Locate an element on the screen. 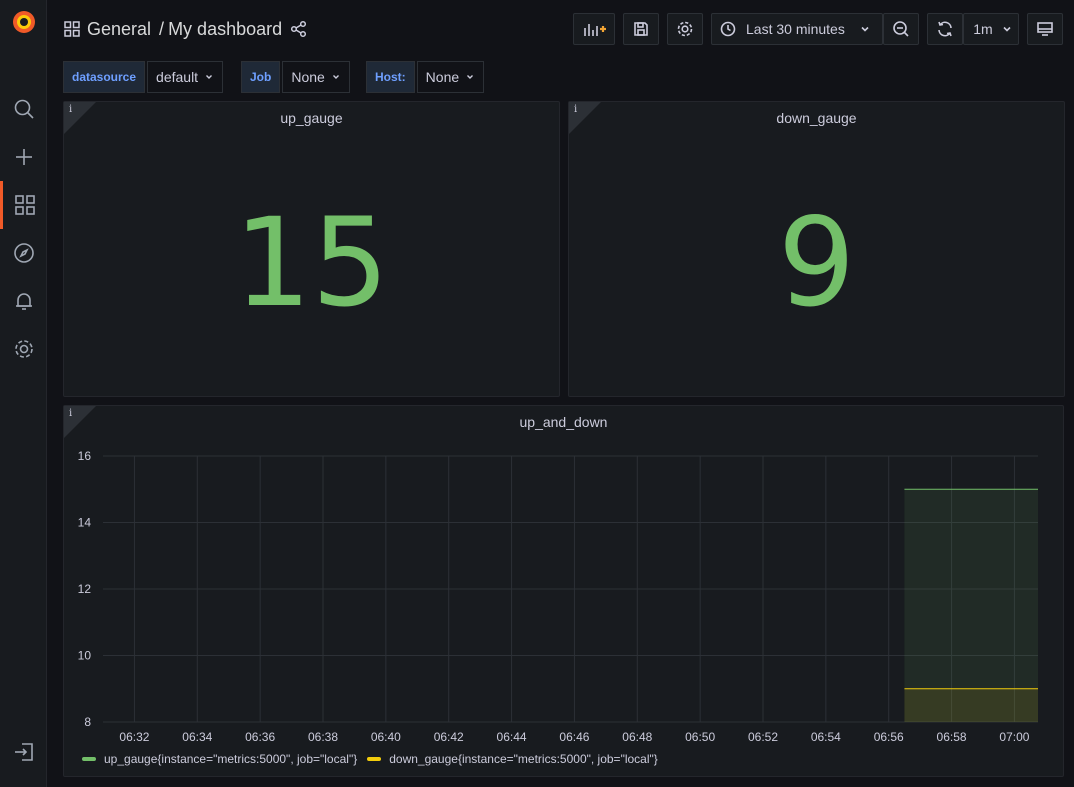  x-tick-label: 06:50 is located at coordinates (700, 737).